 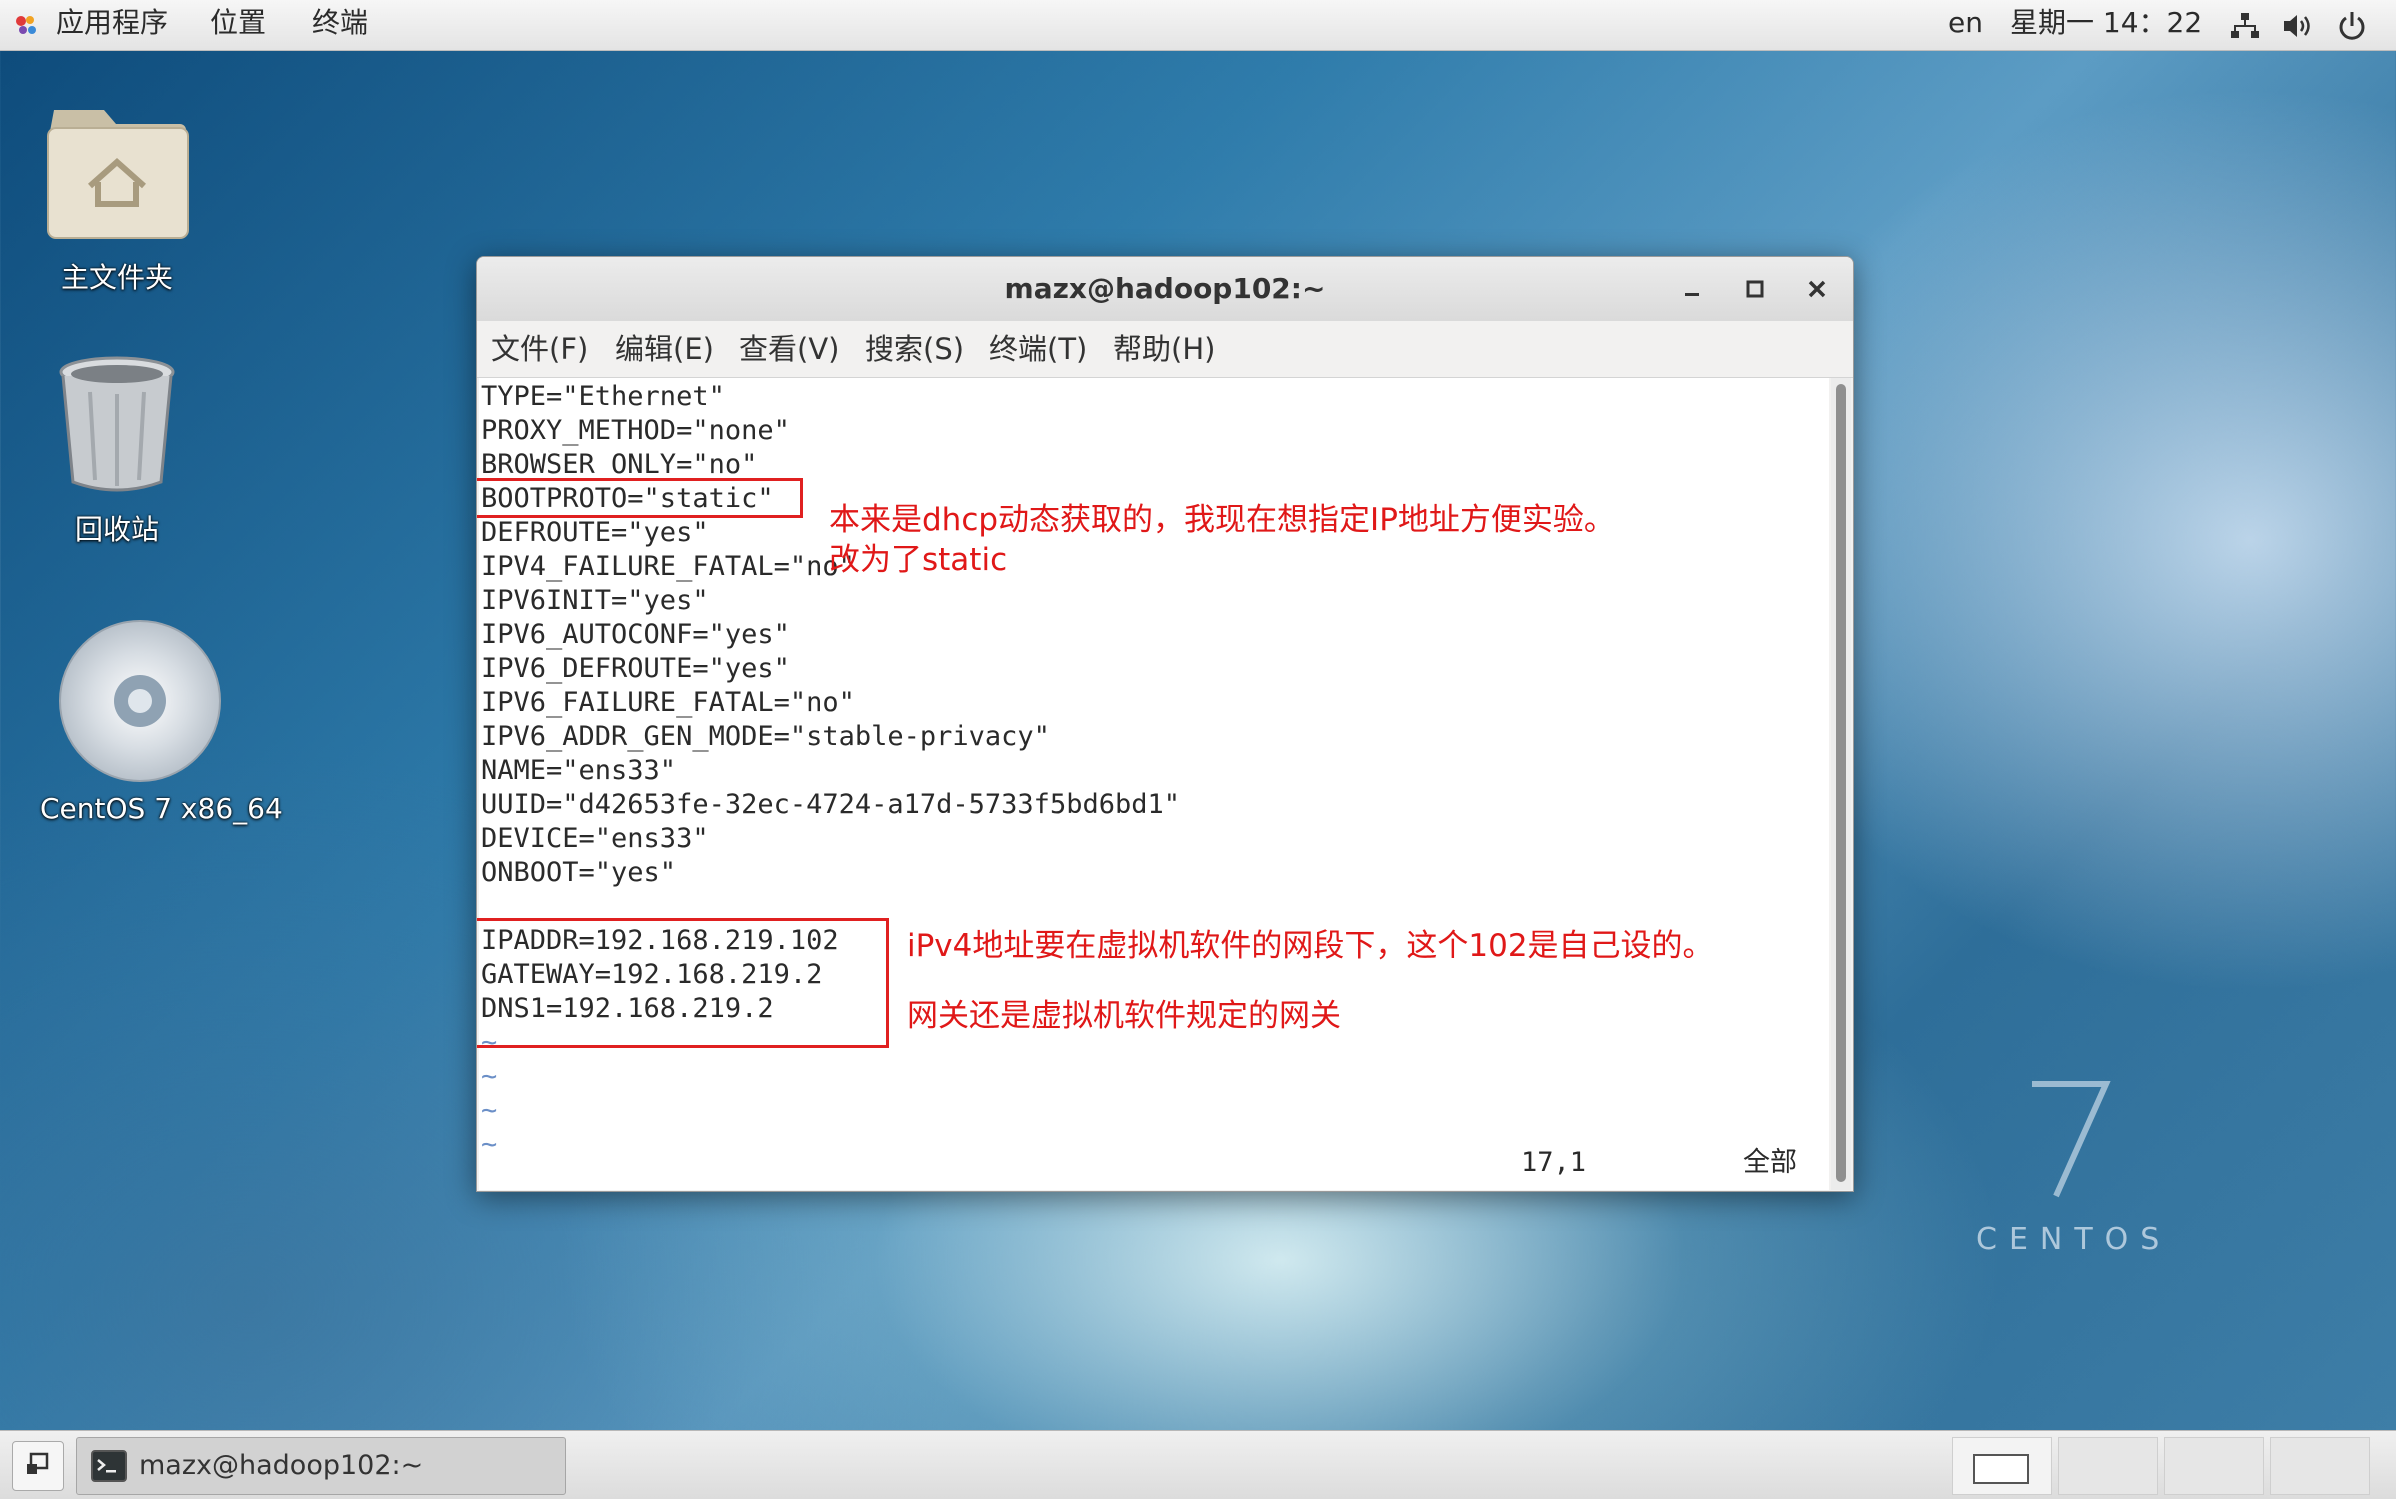 What do you see at coordinates (238, 25) in the screenshot?
I see `places-menu: 位置` at bounding box center [238, 25].